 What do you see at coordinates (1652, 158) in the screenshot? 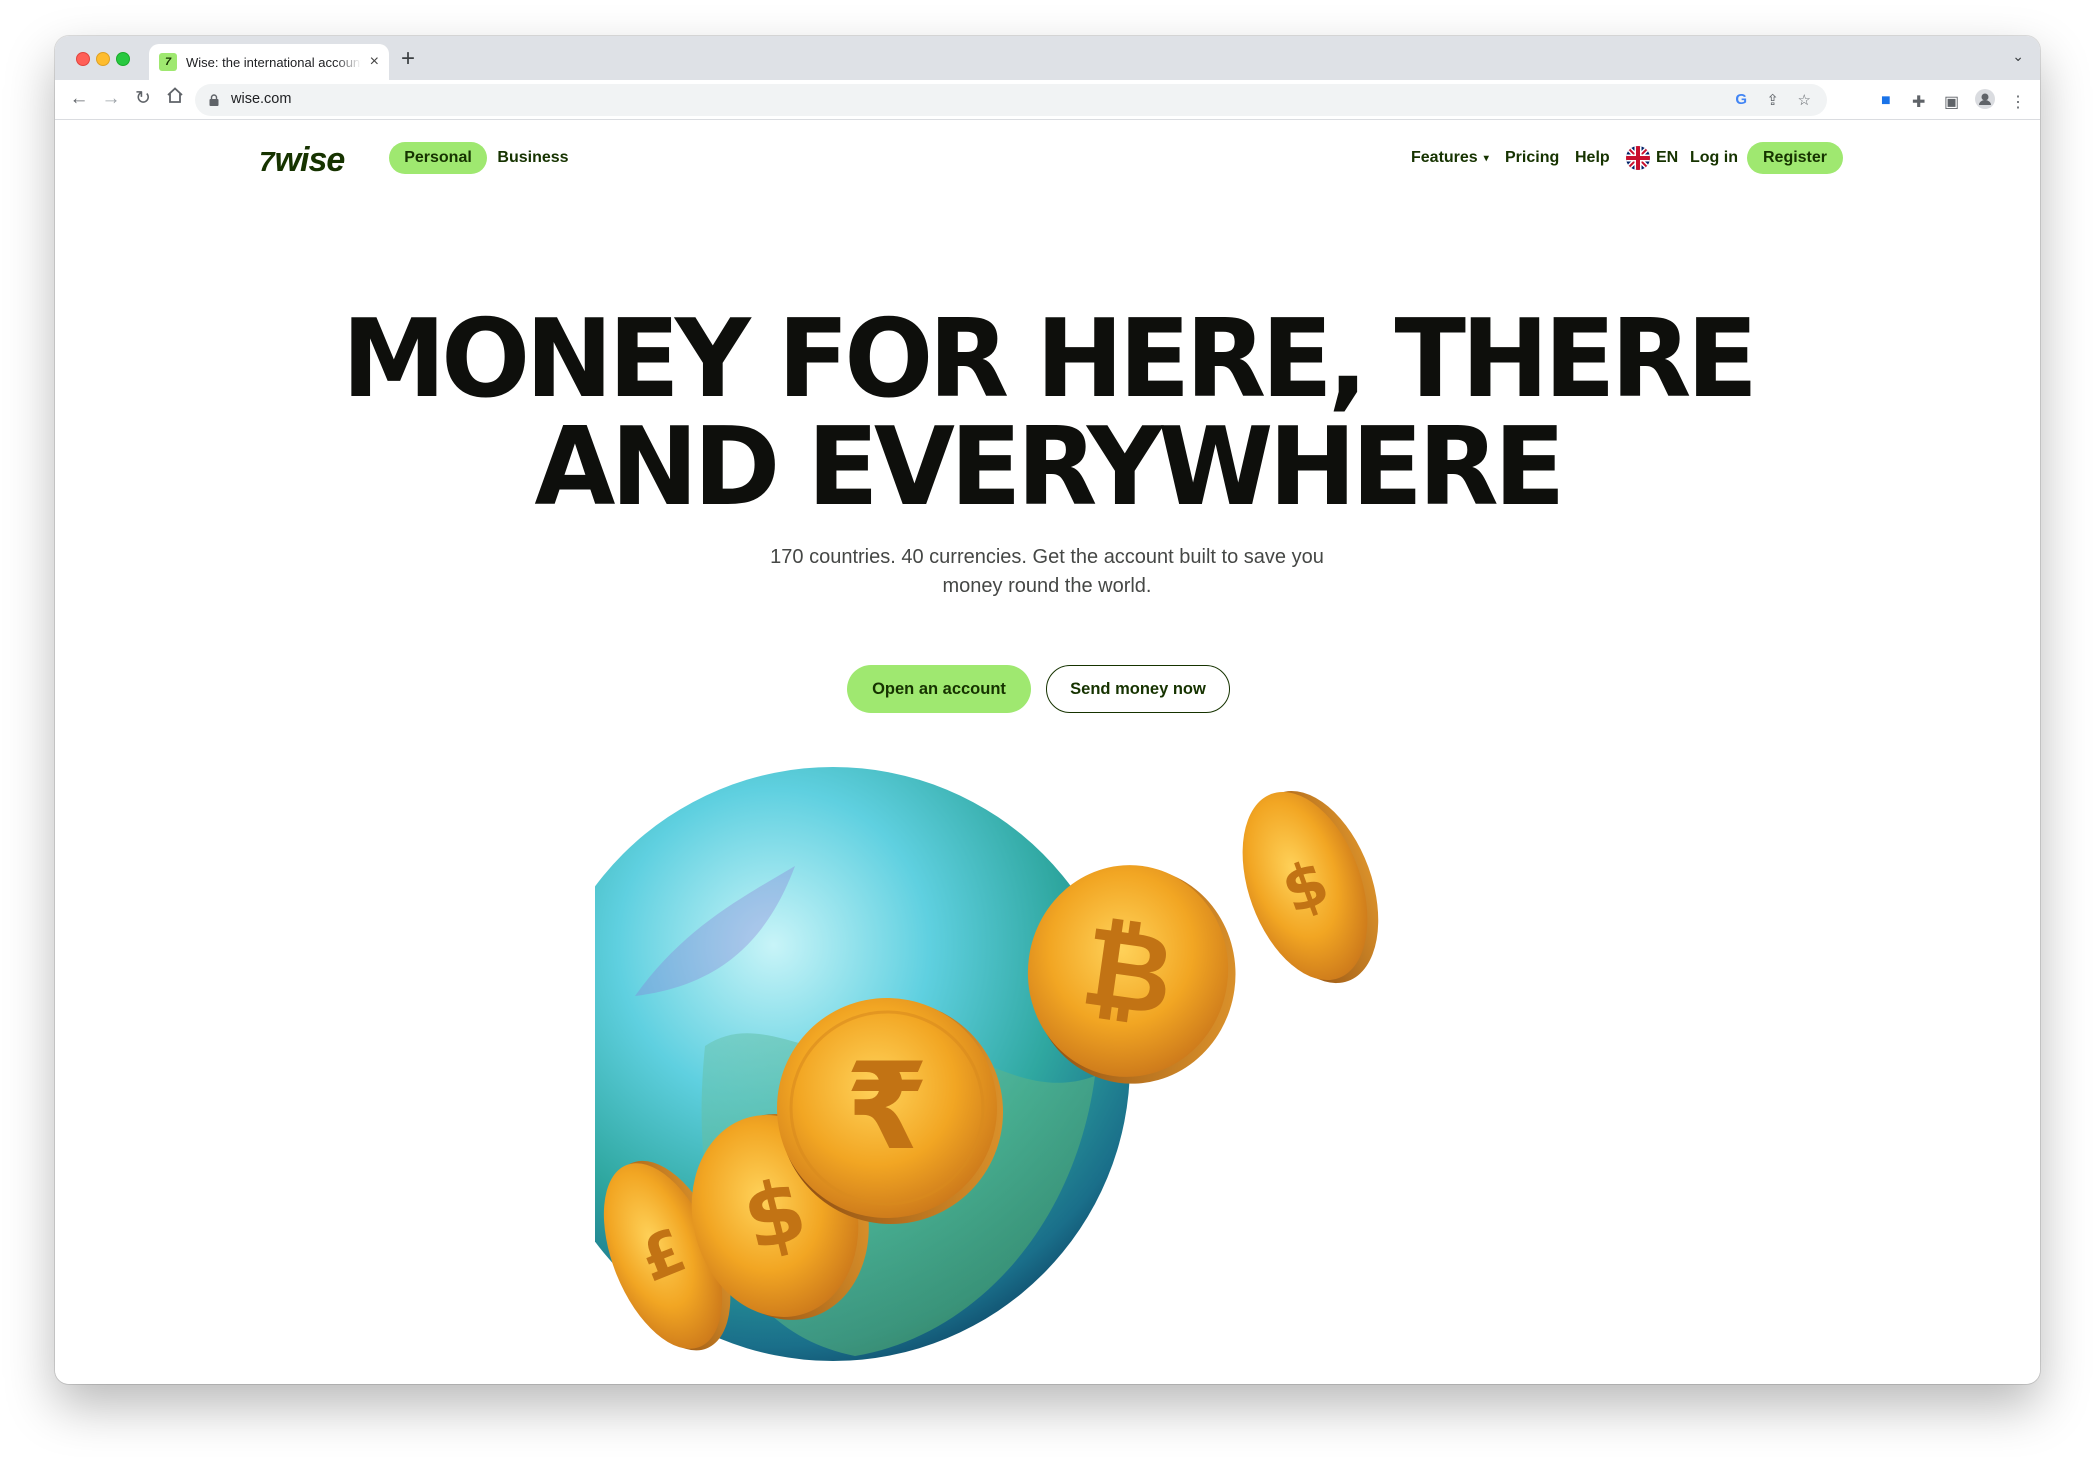
I see `language-selector: EN` at bounding box center [1652, 158].